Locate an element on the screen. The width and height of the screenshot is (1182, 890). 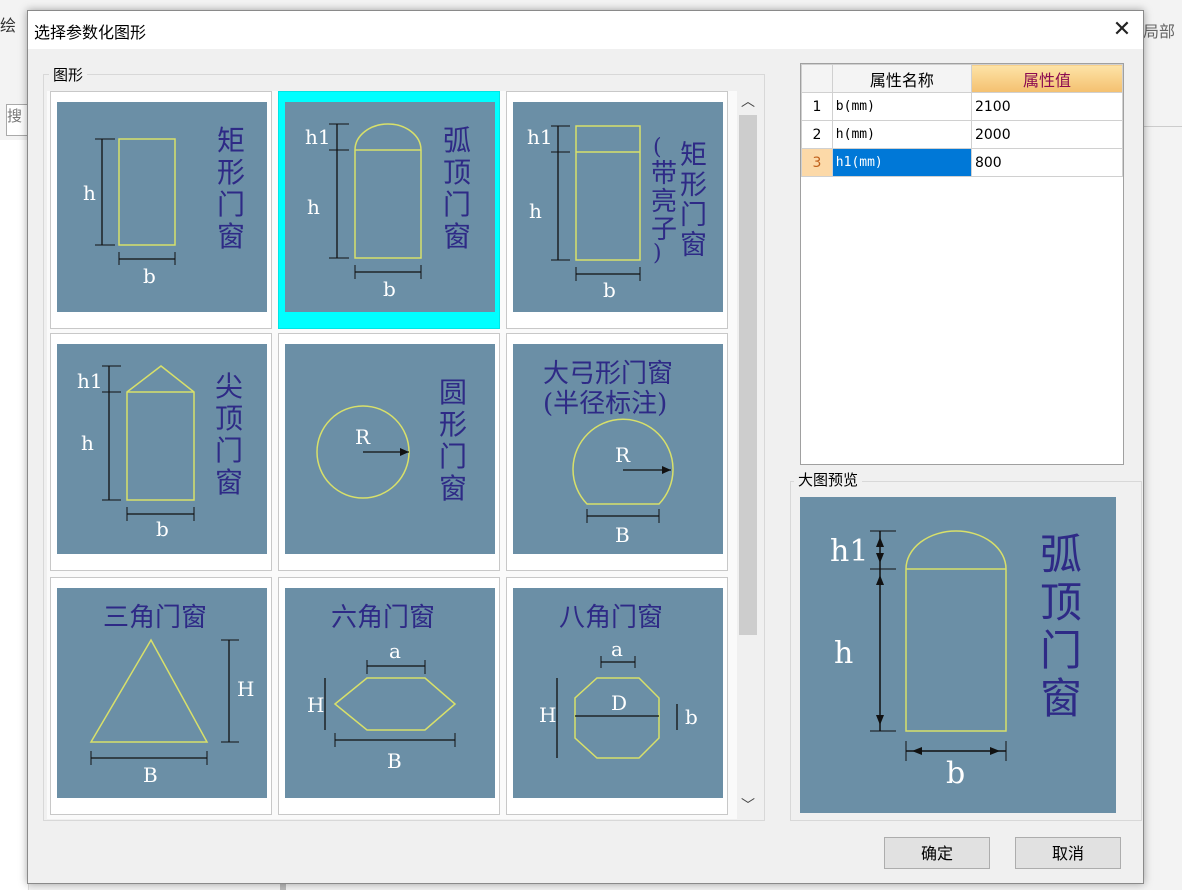
chevron-up-icon: ︿ is located at coordinates (748, 102).